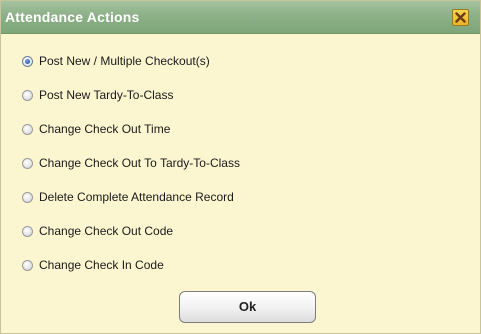 This screenshot has width=481, height=334. I want to click on option-label: Change Check Out Code, so click(106, 231).